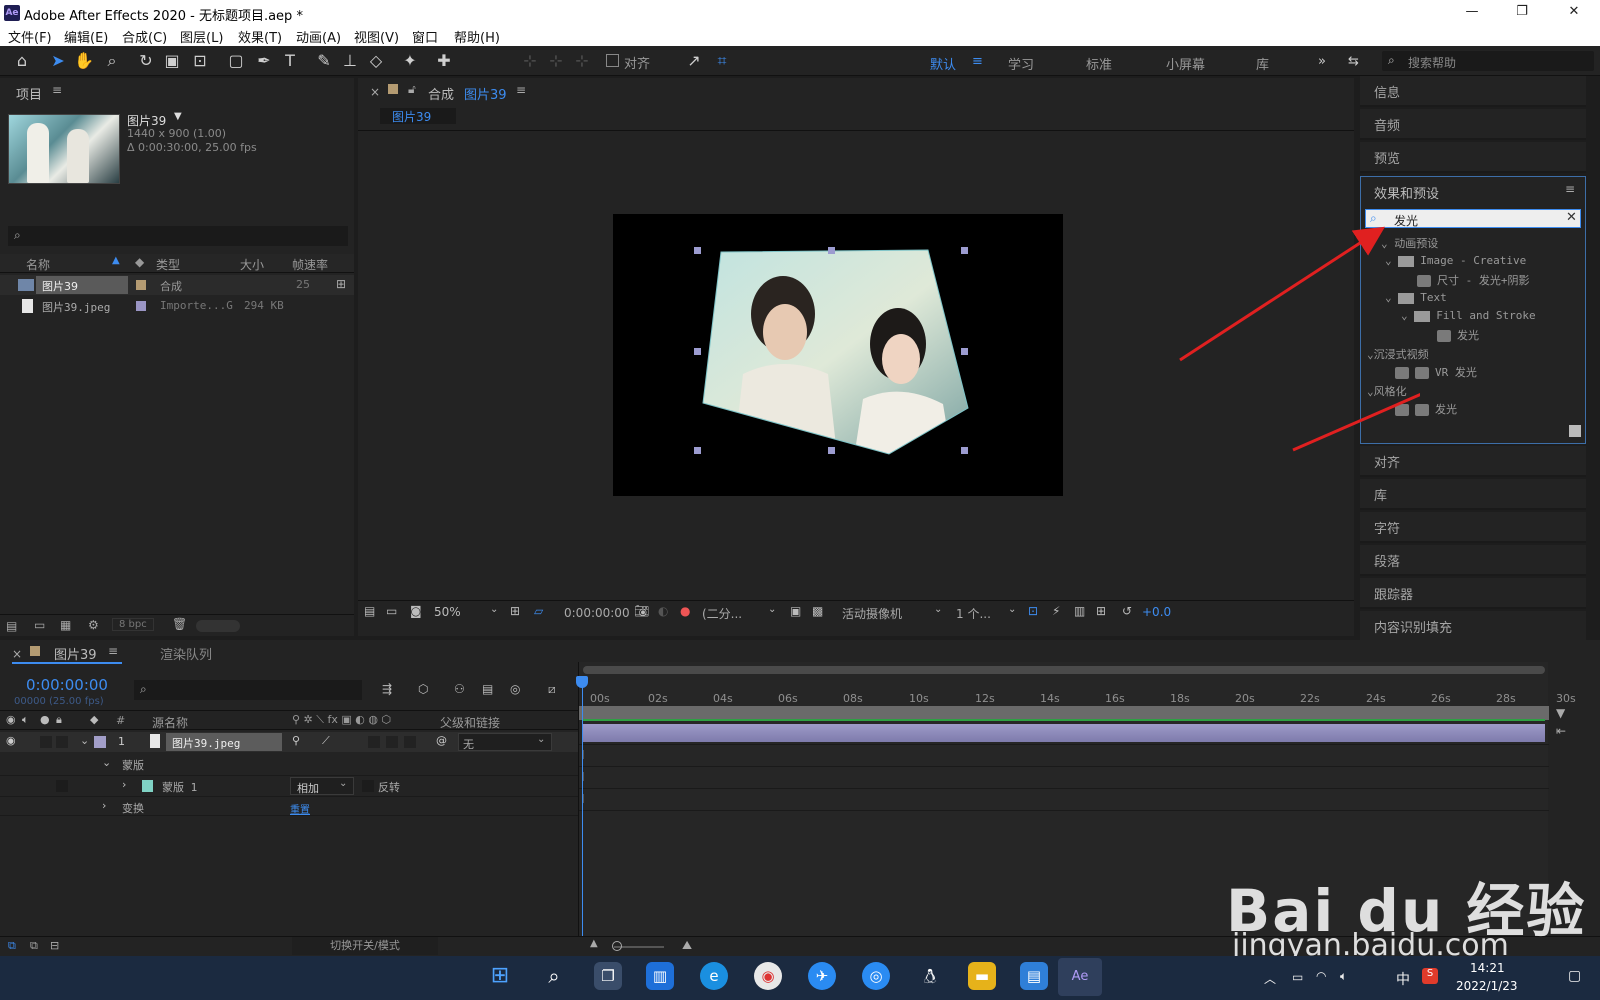 Image resolution: width=1600 pixels, height=1000 pixels. Describe the element at coordinates (58, 61) in the screenshot. I see `selection-tool-icon: ➤` at that location.